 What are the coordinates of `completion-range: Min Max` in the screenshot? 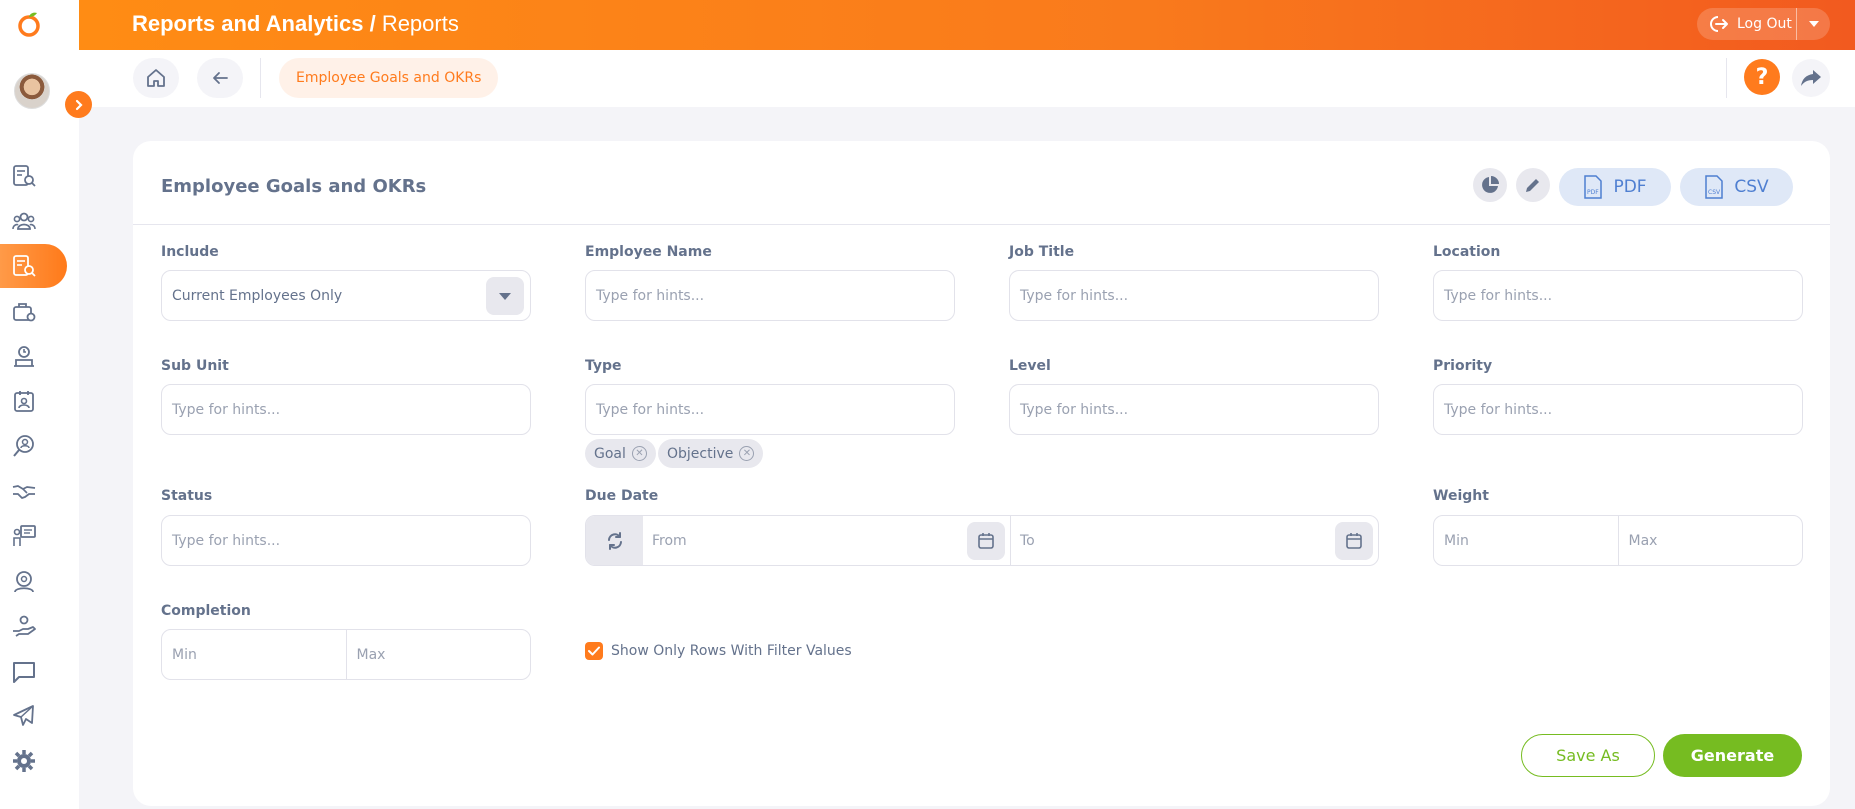 It's located at (346, 654).